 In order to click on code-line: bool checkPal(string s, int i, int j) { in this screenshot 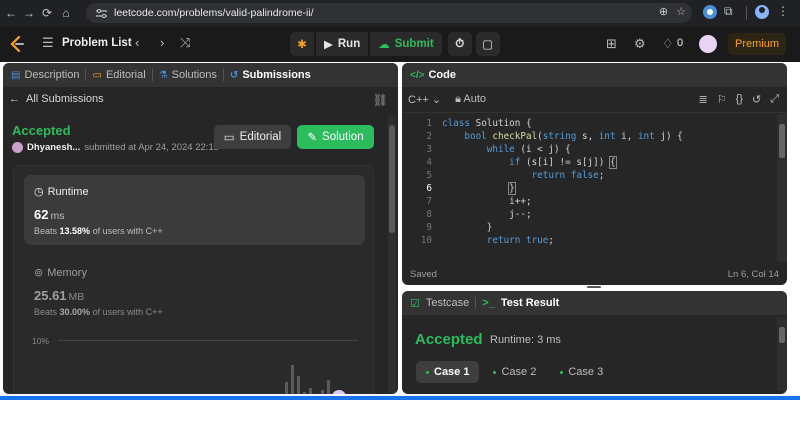, I will do `click(573, 136)`.